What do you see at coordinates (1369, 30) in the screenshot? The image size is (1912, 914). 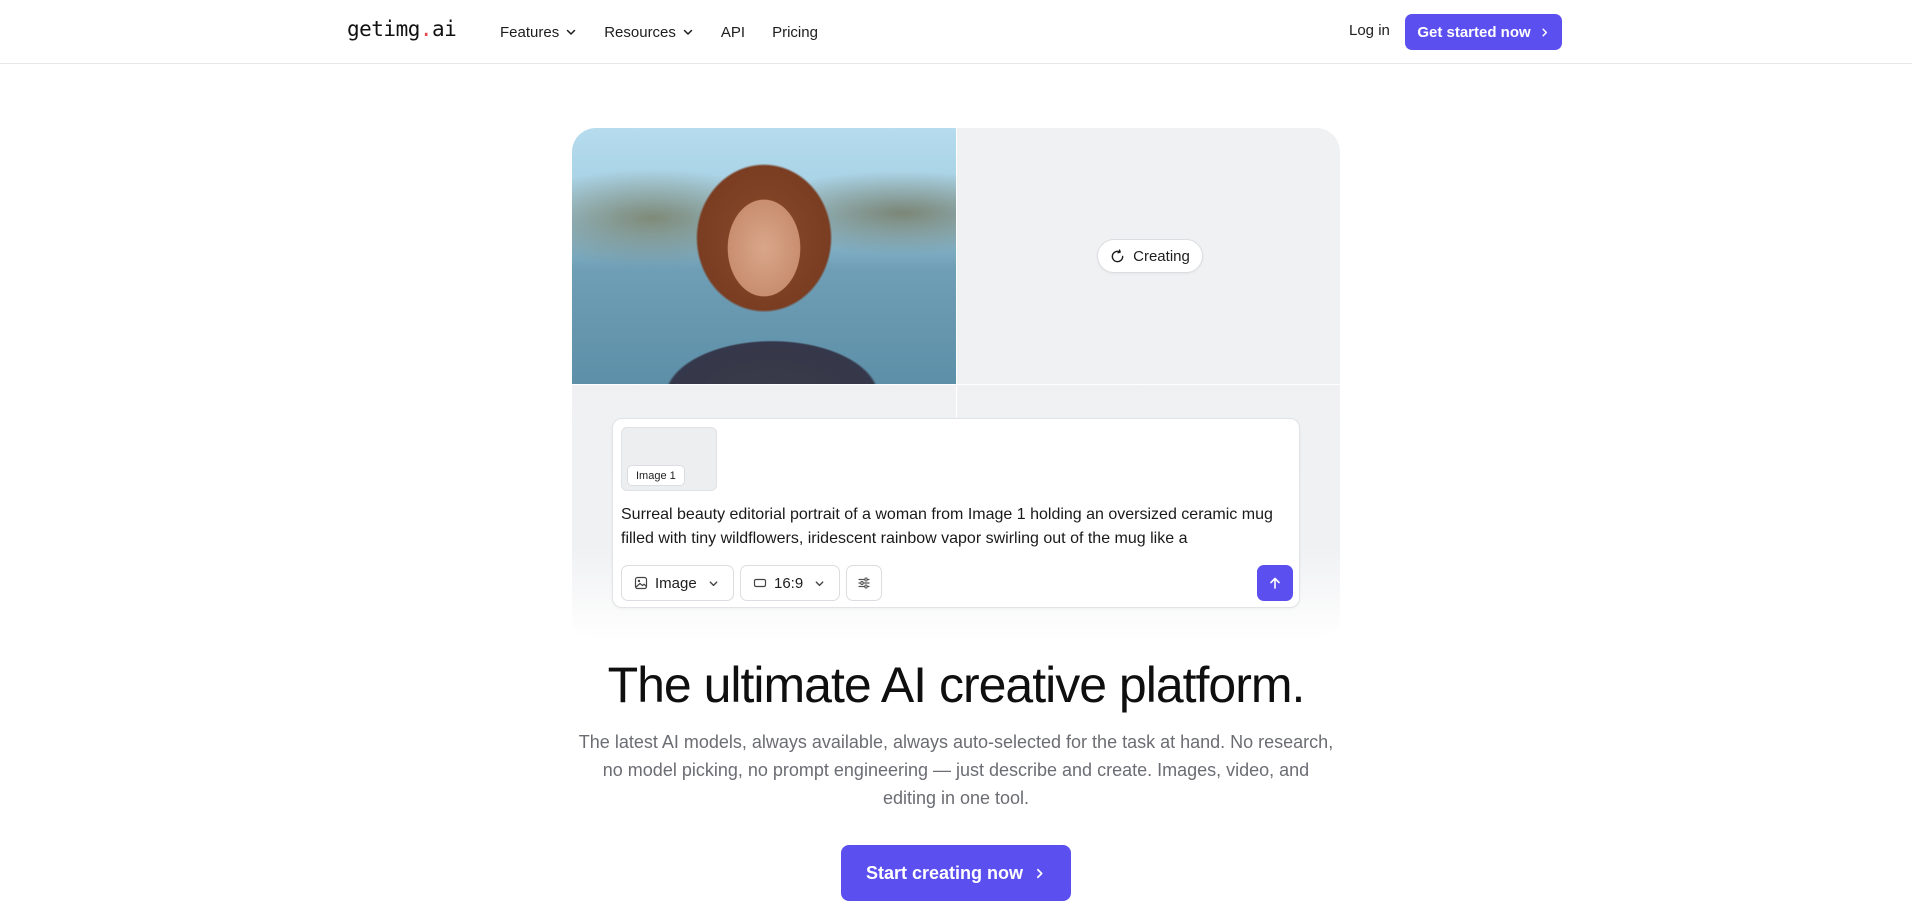 I see `login-link: Log in` at bounding box center [1369, 30].